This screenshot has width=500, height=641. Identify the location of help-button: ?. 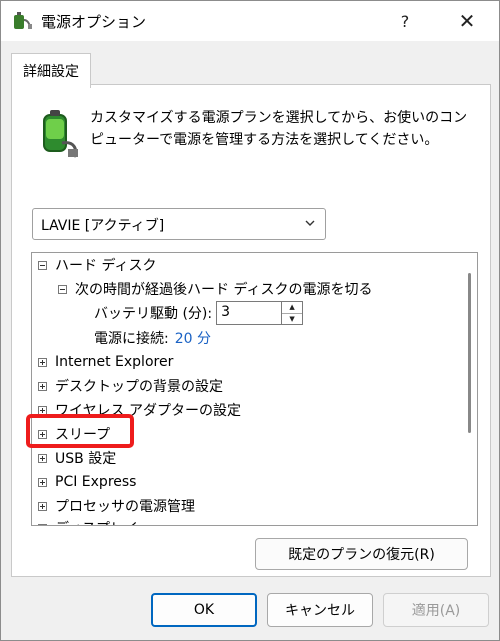
(405, 21).